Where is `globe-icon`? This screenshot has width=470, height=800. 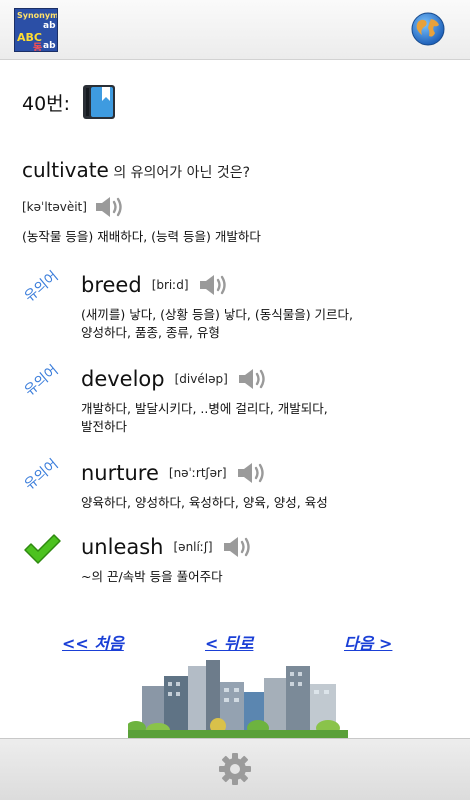
globe-icon is located at coordinates (428, 29).